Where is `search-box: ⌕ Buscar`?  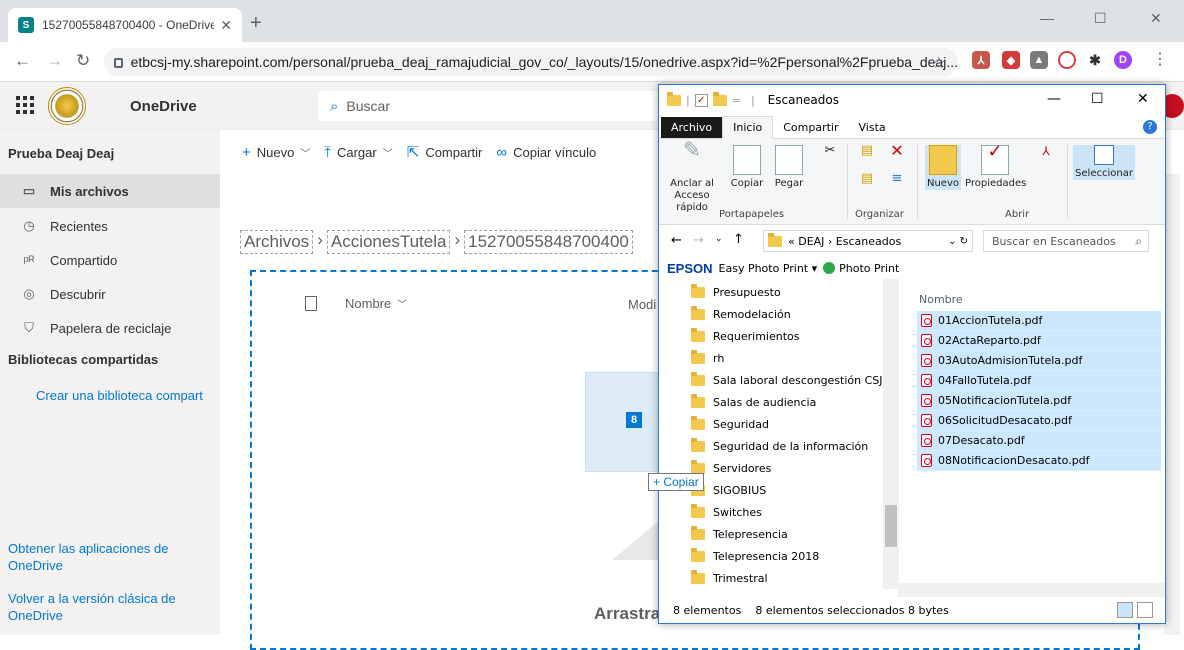 search-box: ⌕ Buscar is located at coordinates (488, 106).